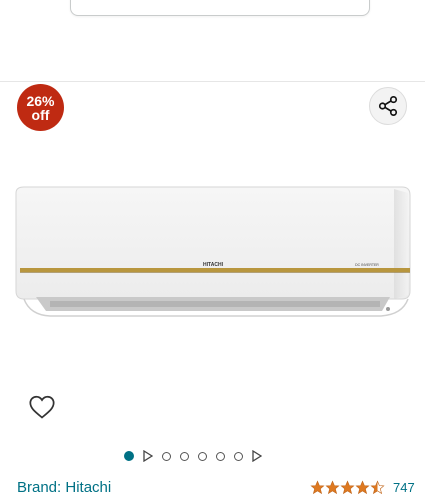  Describe the element at coordinates (64, 487) in the screenshot. I see `brand-link: Brand: Hitachi` at that location.